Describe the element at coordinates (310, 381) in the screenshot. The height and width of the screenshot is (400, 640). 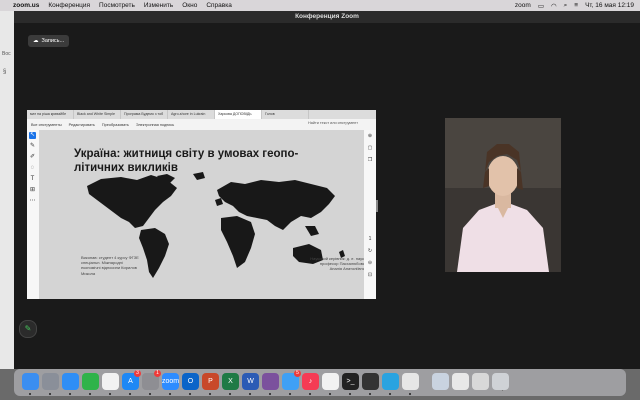
I see `dock-music-icon: ♪` at that location.